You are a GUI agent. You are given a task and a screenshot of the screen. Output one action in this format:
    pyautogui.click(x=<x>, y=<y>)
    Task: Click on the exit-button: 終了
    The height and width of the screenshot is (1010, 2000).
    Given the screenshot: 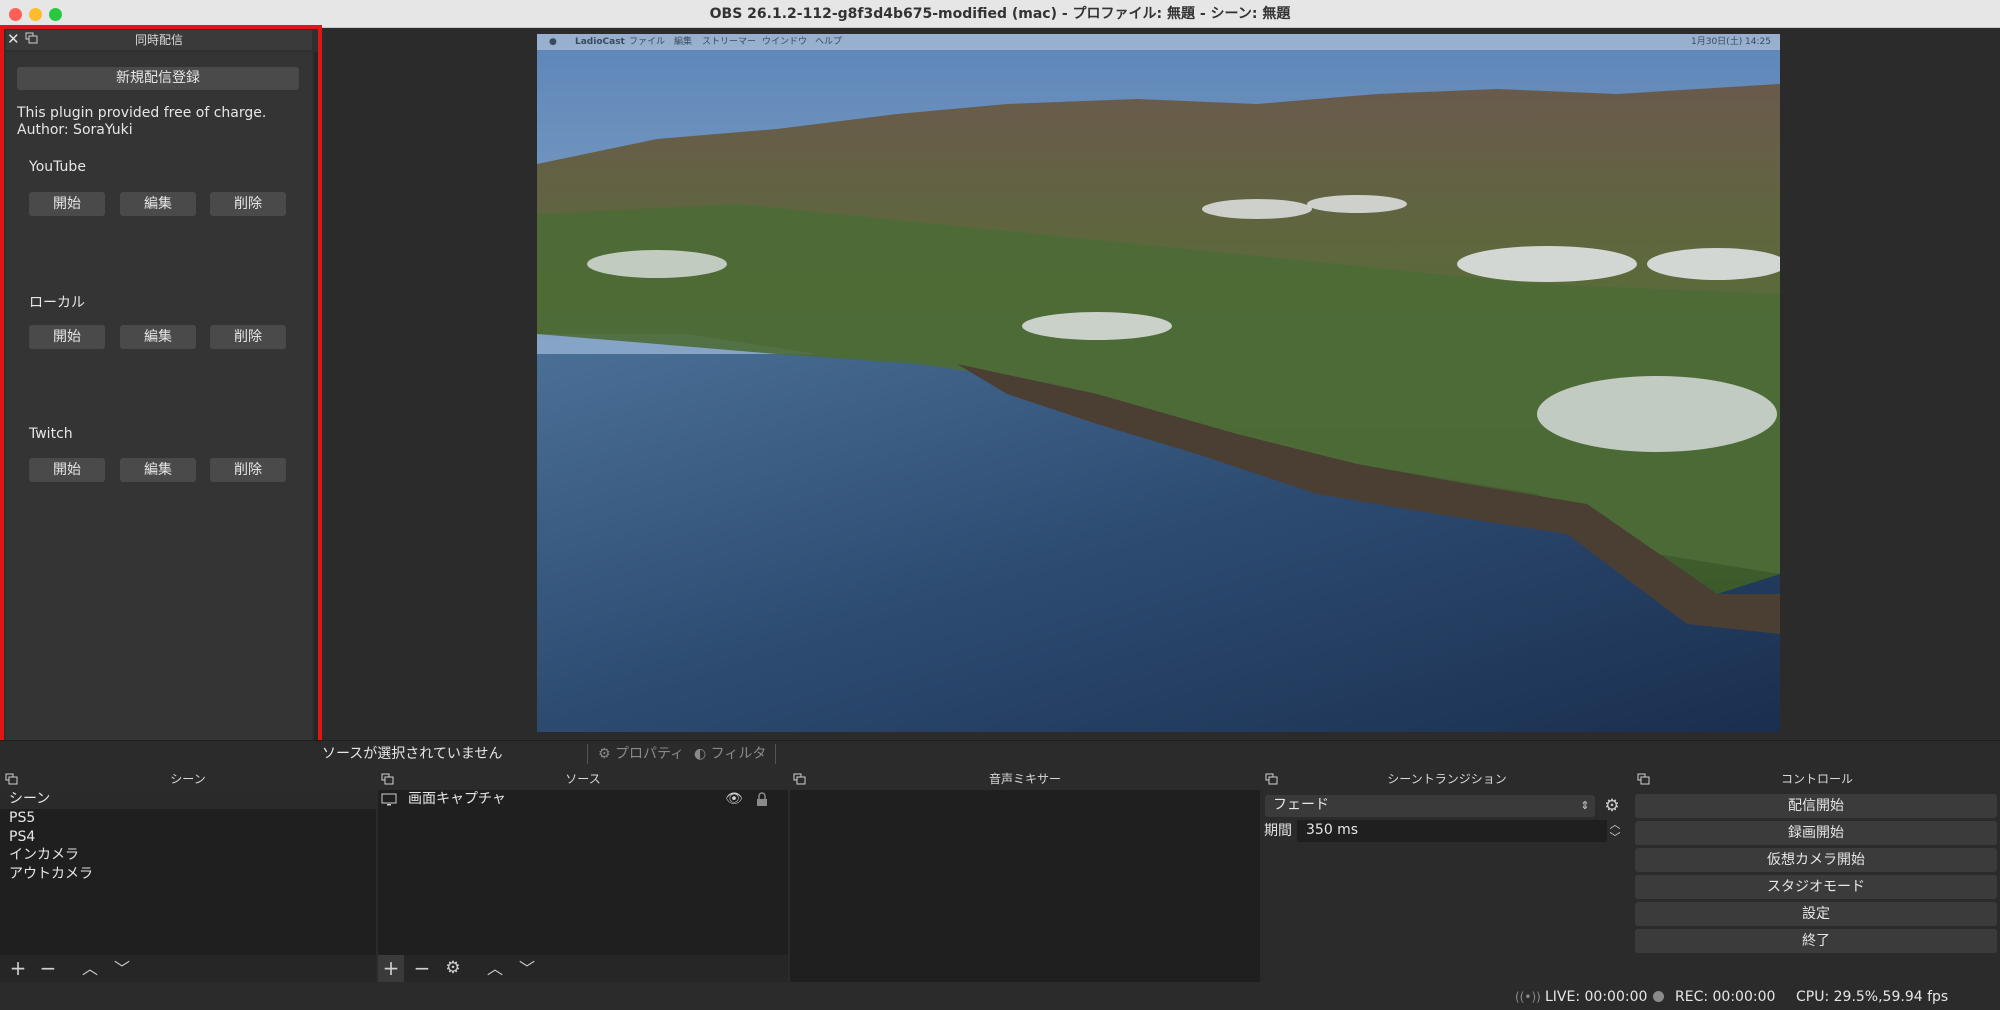 What is the action you would take?
    pyautogui.click(x=1816, y=941)
    